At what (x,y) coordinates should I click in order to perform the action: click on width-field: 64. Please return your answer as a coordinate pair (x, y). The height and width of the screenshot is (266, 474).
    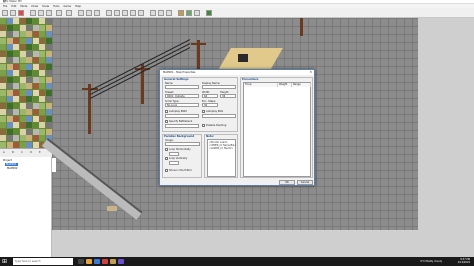
    Looking at the image, I should click on (210, 96).